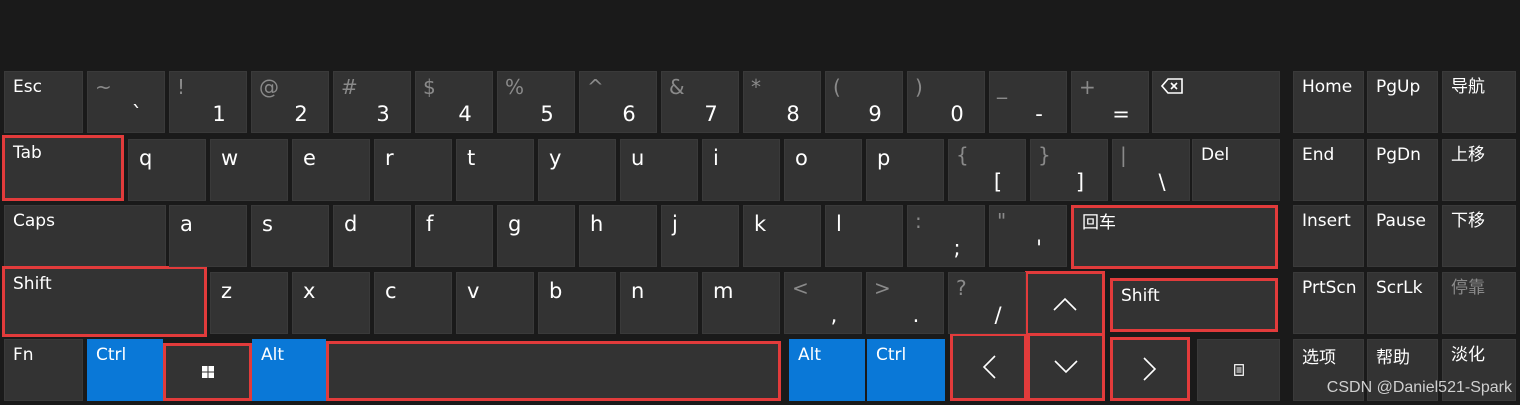 This screenshot has height=405, width=1520. I want to click on punctuation-key: {[, so click(987, 170).